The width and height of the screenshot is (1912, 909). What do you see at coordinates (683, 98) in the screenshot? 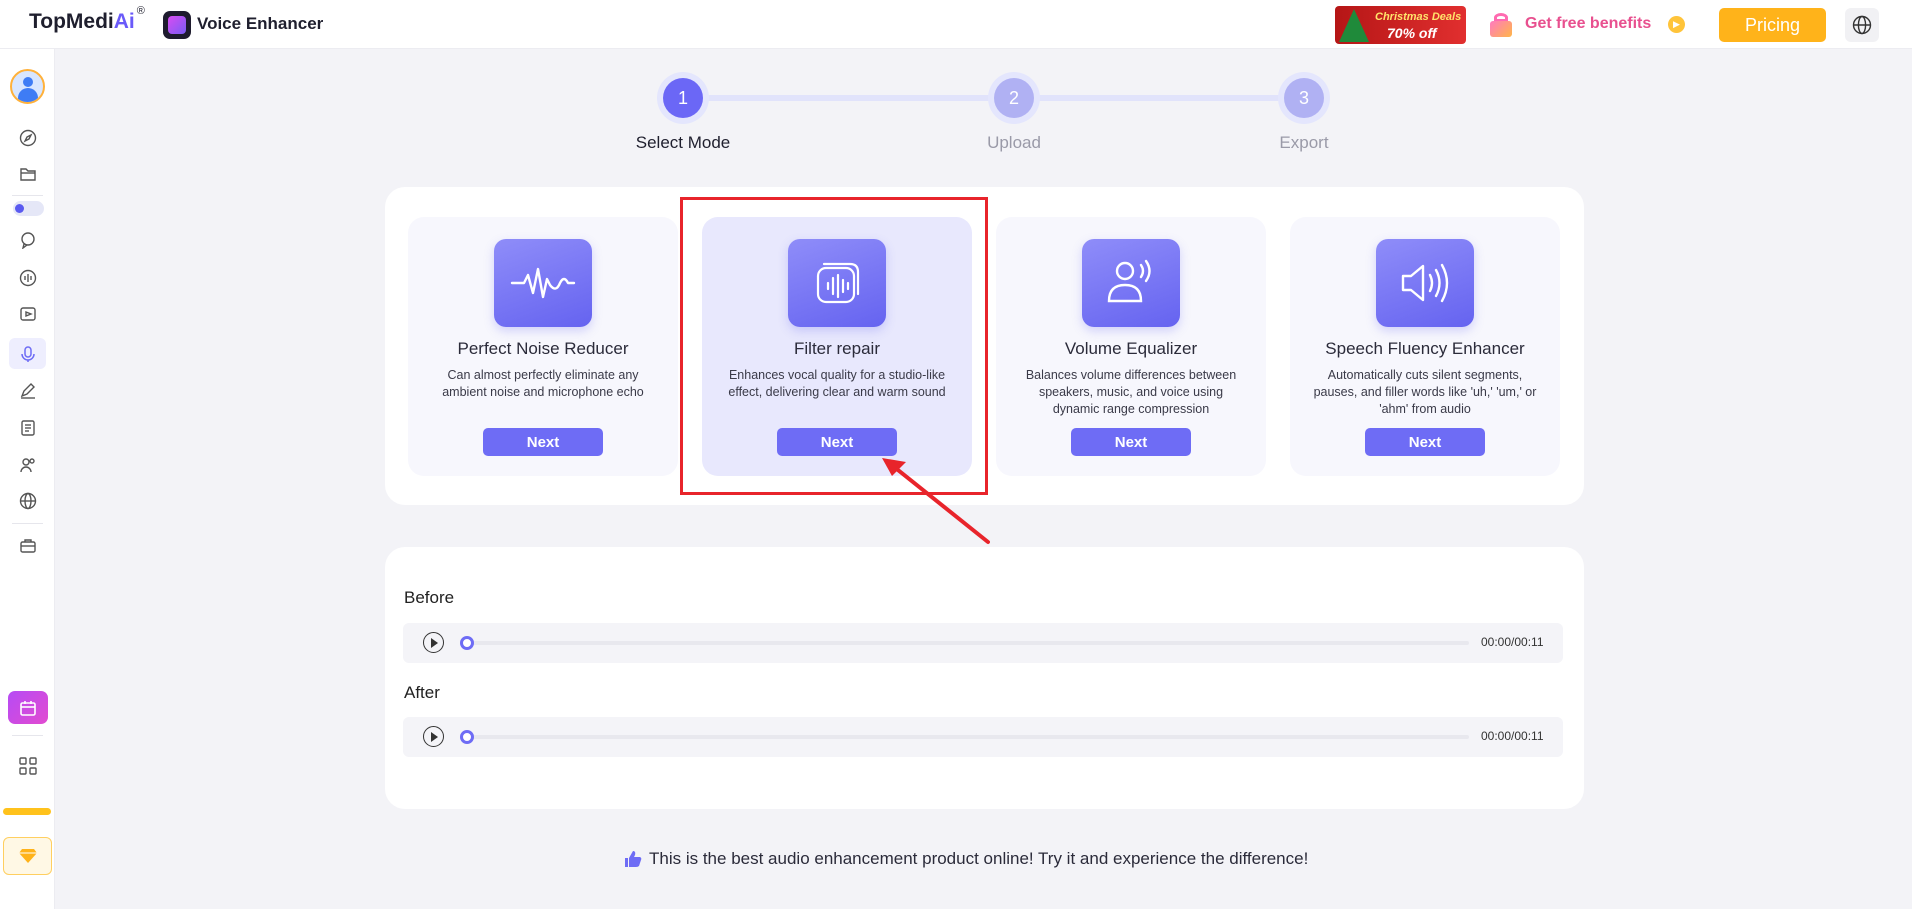
I see `step-1-circle: 1` at bounding box center [683, 98].